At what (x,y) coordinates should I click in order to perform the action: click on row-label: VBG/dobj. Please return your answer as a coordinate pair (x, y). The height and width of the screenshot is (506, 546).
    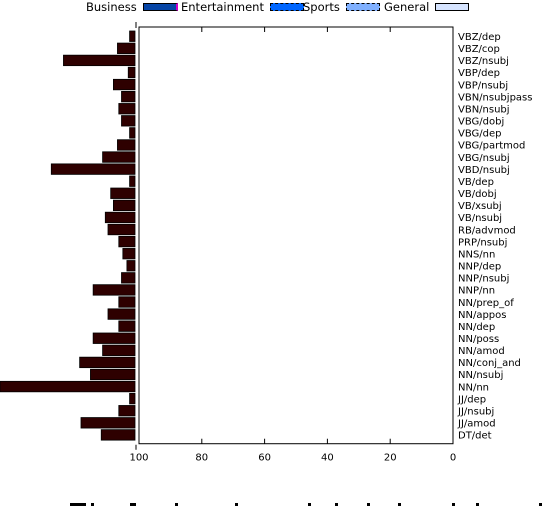
    Looking at the image, I should click on (481, 122).